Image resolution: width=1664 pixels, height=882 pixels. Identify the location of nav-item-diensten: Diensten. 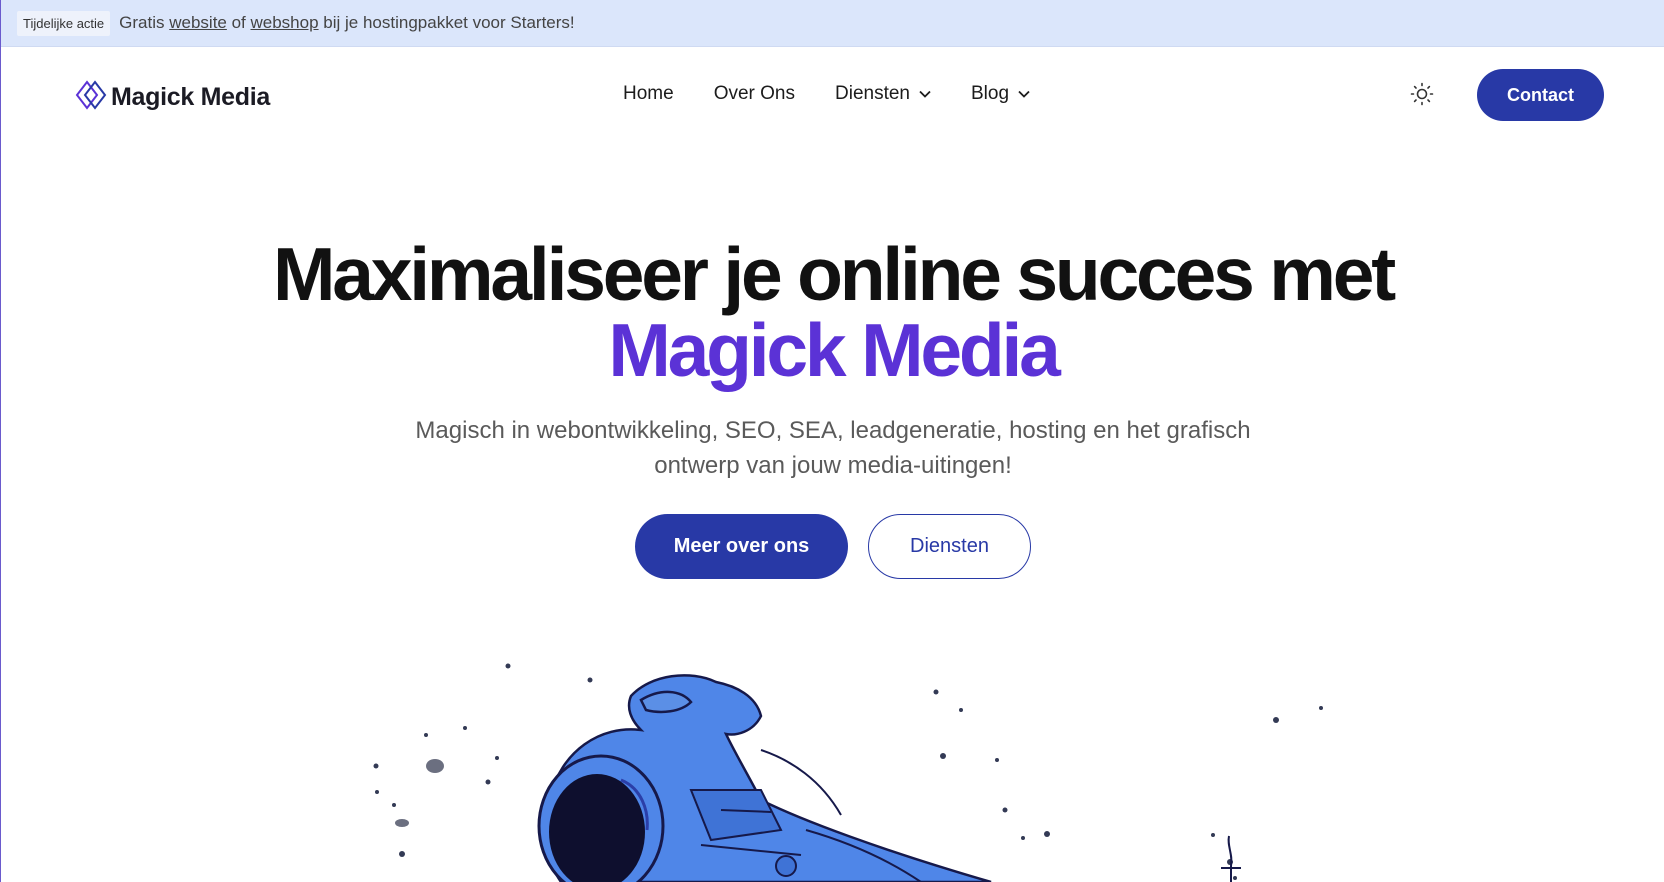
(883, 94).